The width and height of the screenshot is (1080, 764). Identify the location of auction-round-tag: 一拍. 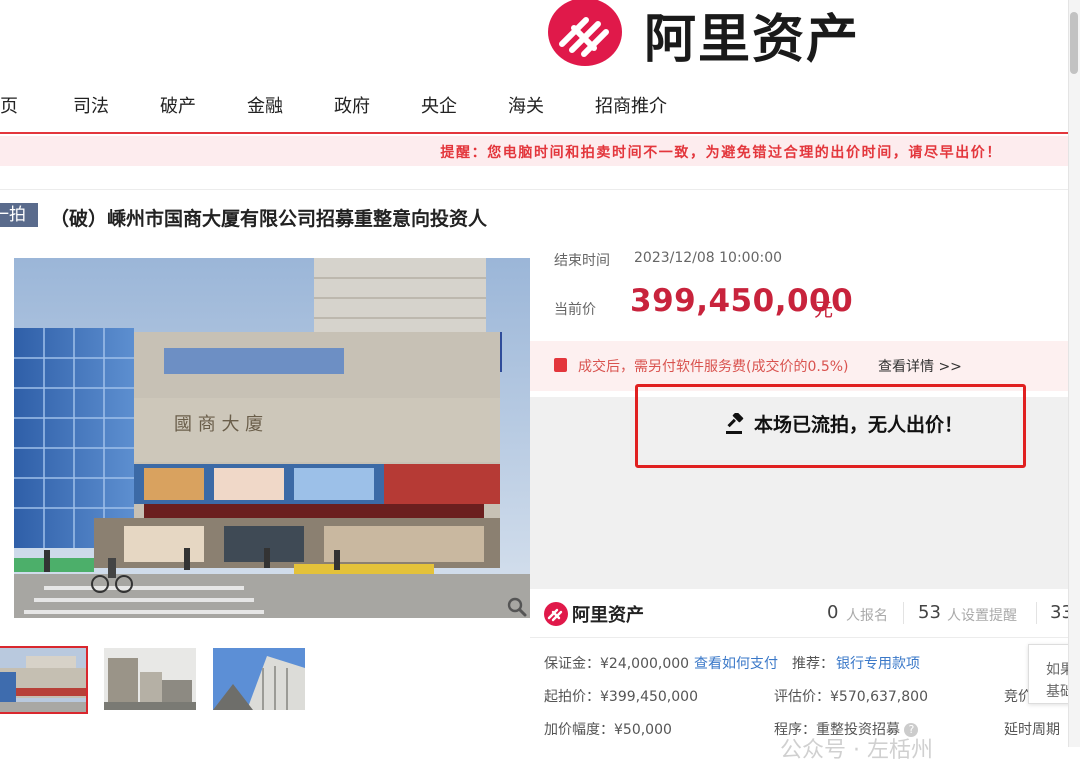
(19, 215).